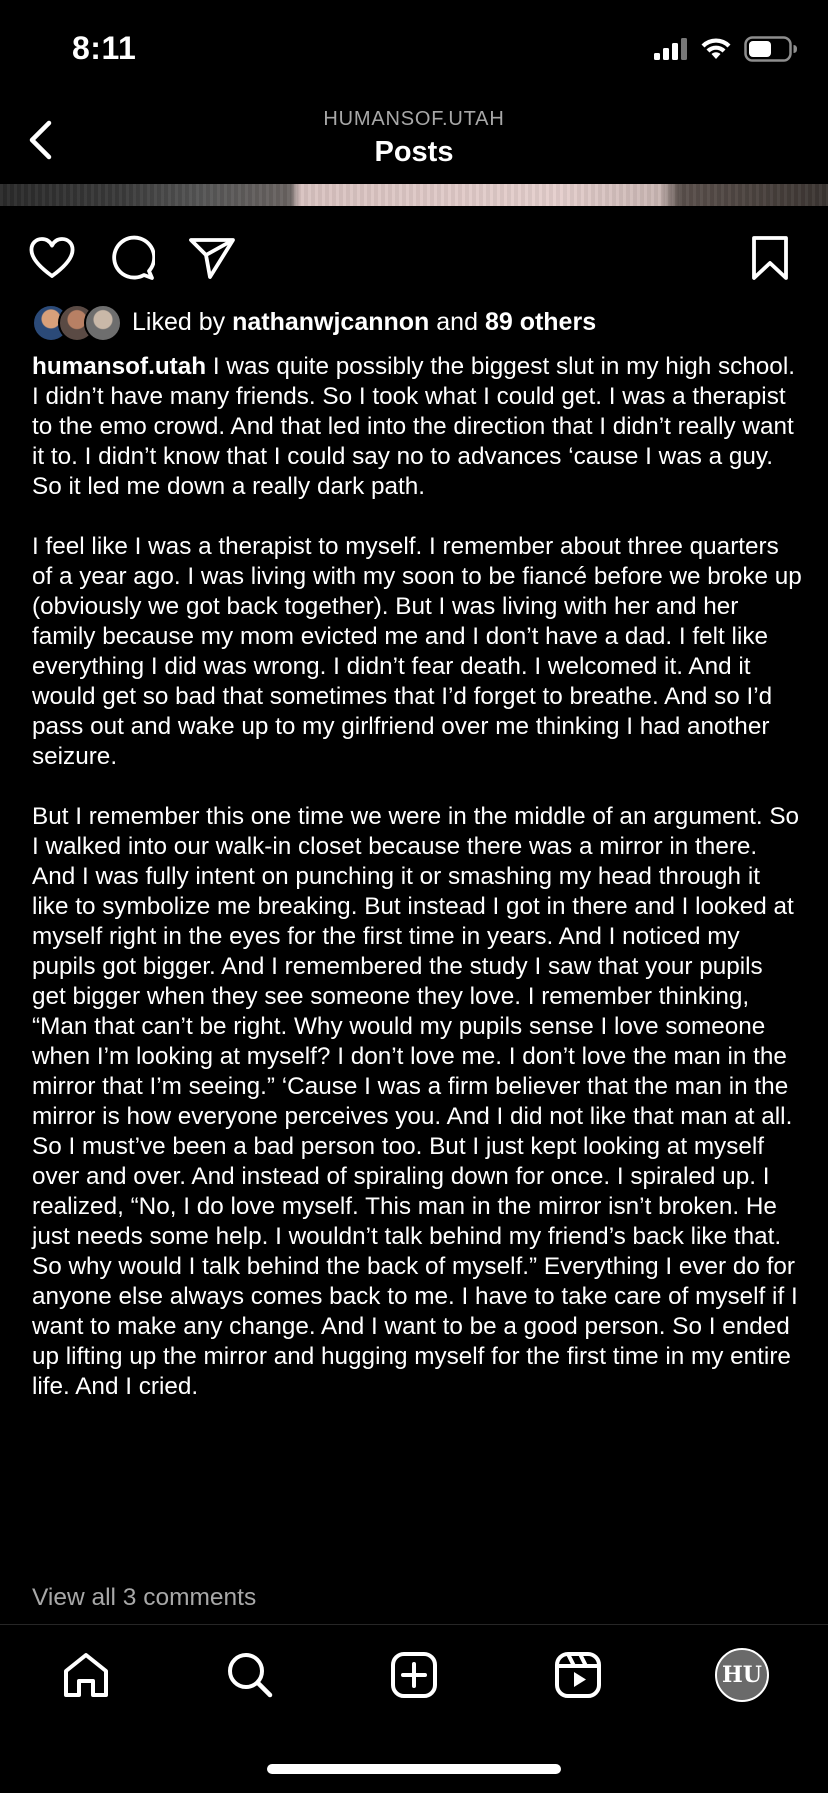  I want to click on save-button, so click(770, 258).